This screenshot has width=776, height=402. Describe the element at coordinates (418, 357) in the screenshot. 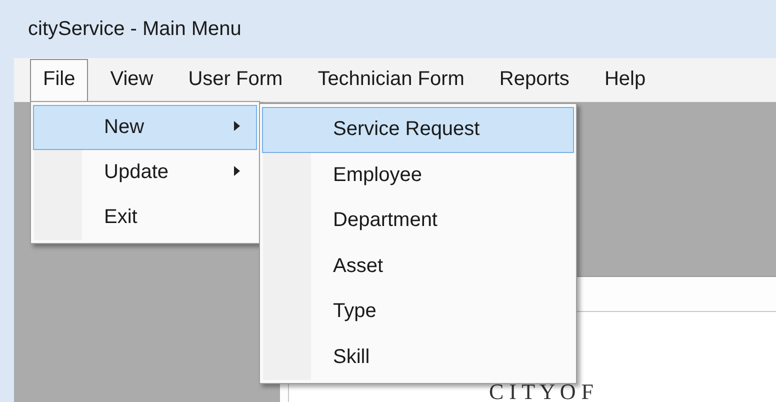

I see `menu-entry: Skill` at that location.